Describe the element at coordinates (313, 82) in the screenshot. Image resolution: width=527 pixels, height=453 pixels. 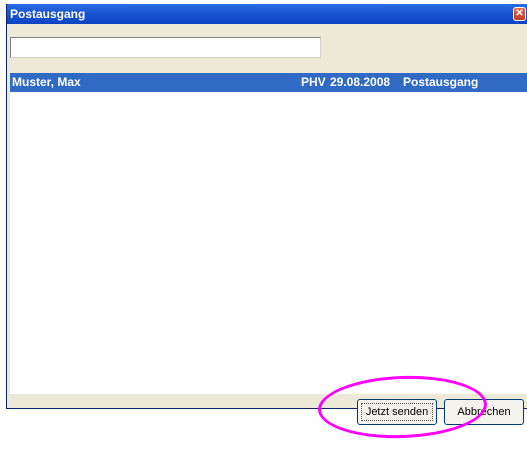
I see `row-code: PHV` at that location.